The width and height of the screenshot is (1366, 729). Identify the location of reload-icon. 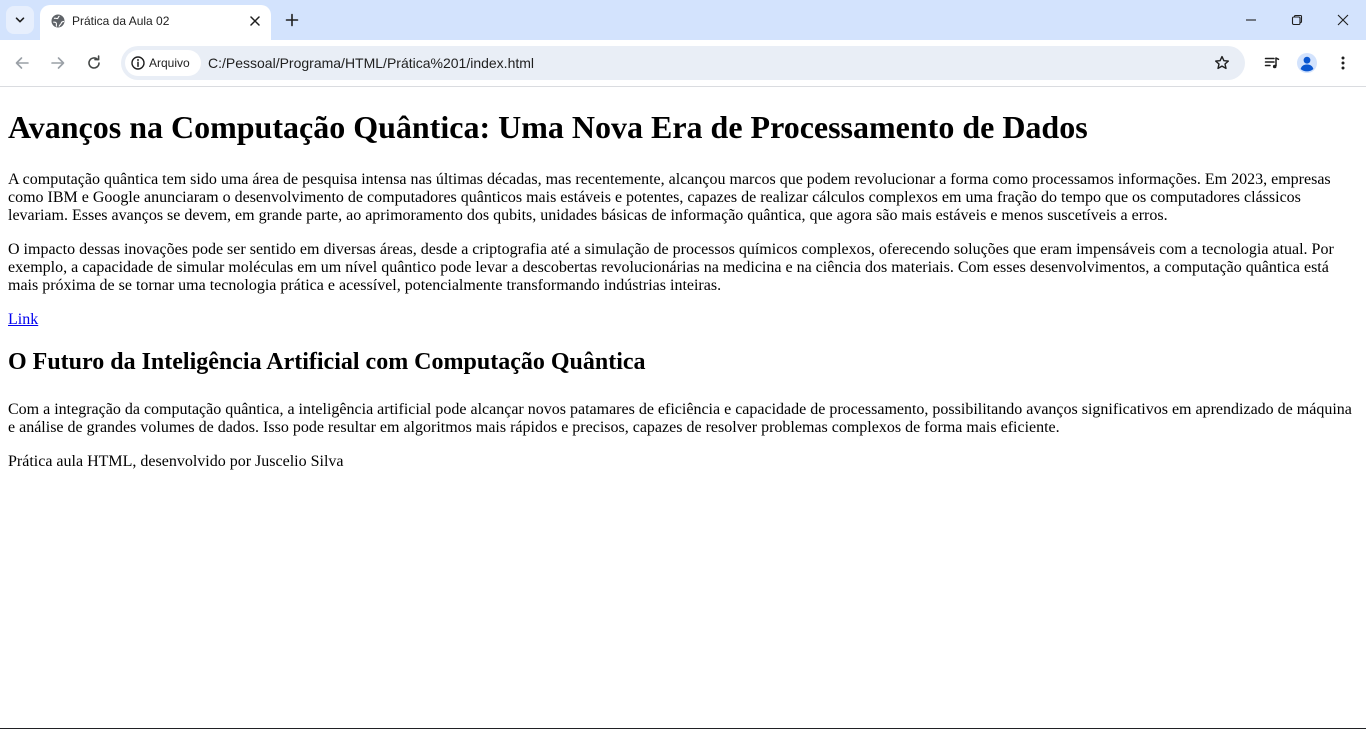
(94, 63).